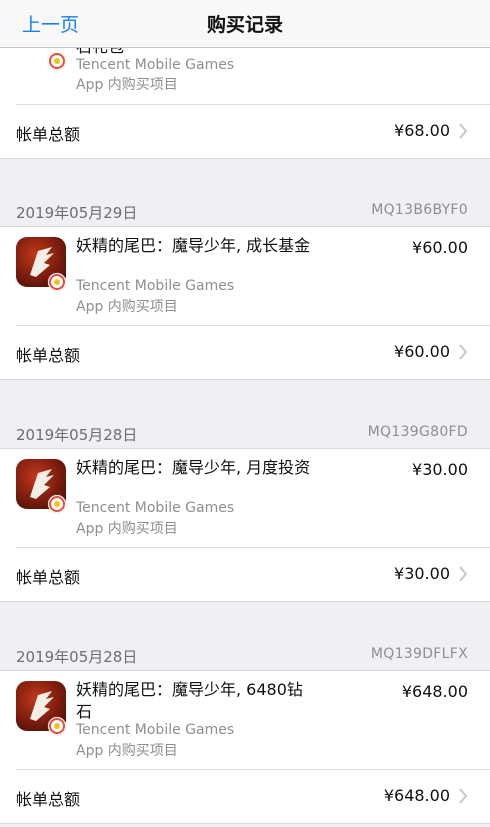 The width and height of the screenshot is (490, 827). What do you see at coordinates (245, 796) in the screenshot?
I see `bill-total-row: 帐单总额 ¥648.00` at bounding box center [245, 796].